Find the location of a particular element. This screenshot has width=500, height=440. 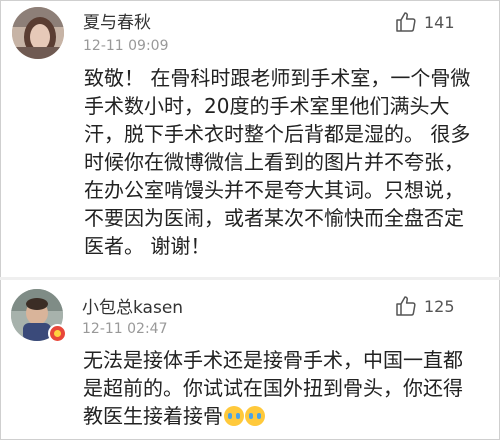

comment-line: 是超前的。你试试在国外扭到骨头，你还得 is located at coordinates (273, 388).